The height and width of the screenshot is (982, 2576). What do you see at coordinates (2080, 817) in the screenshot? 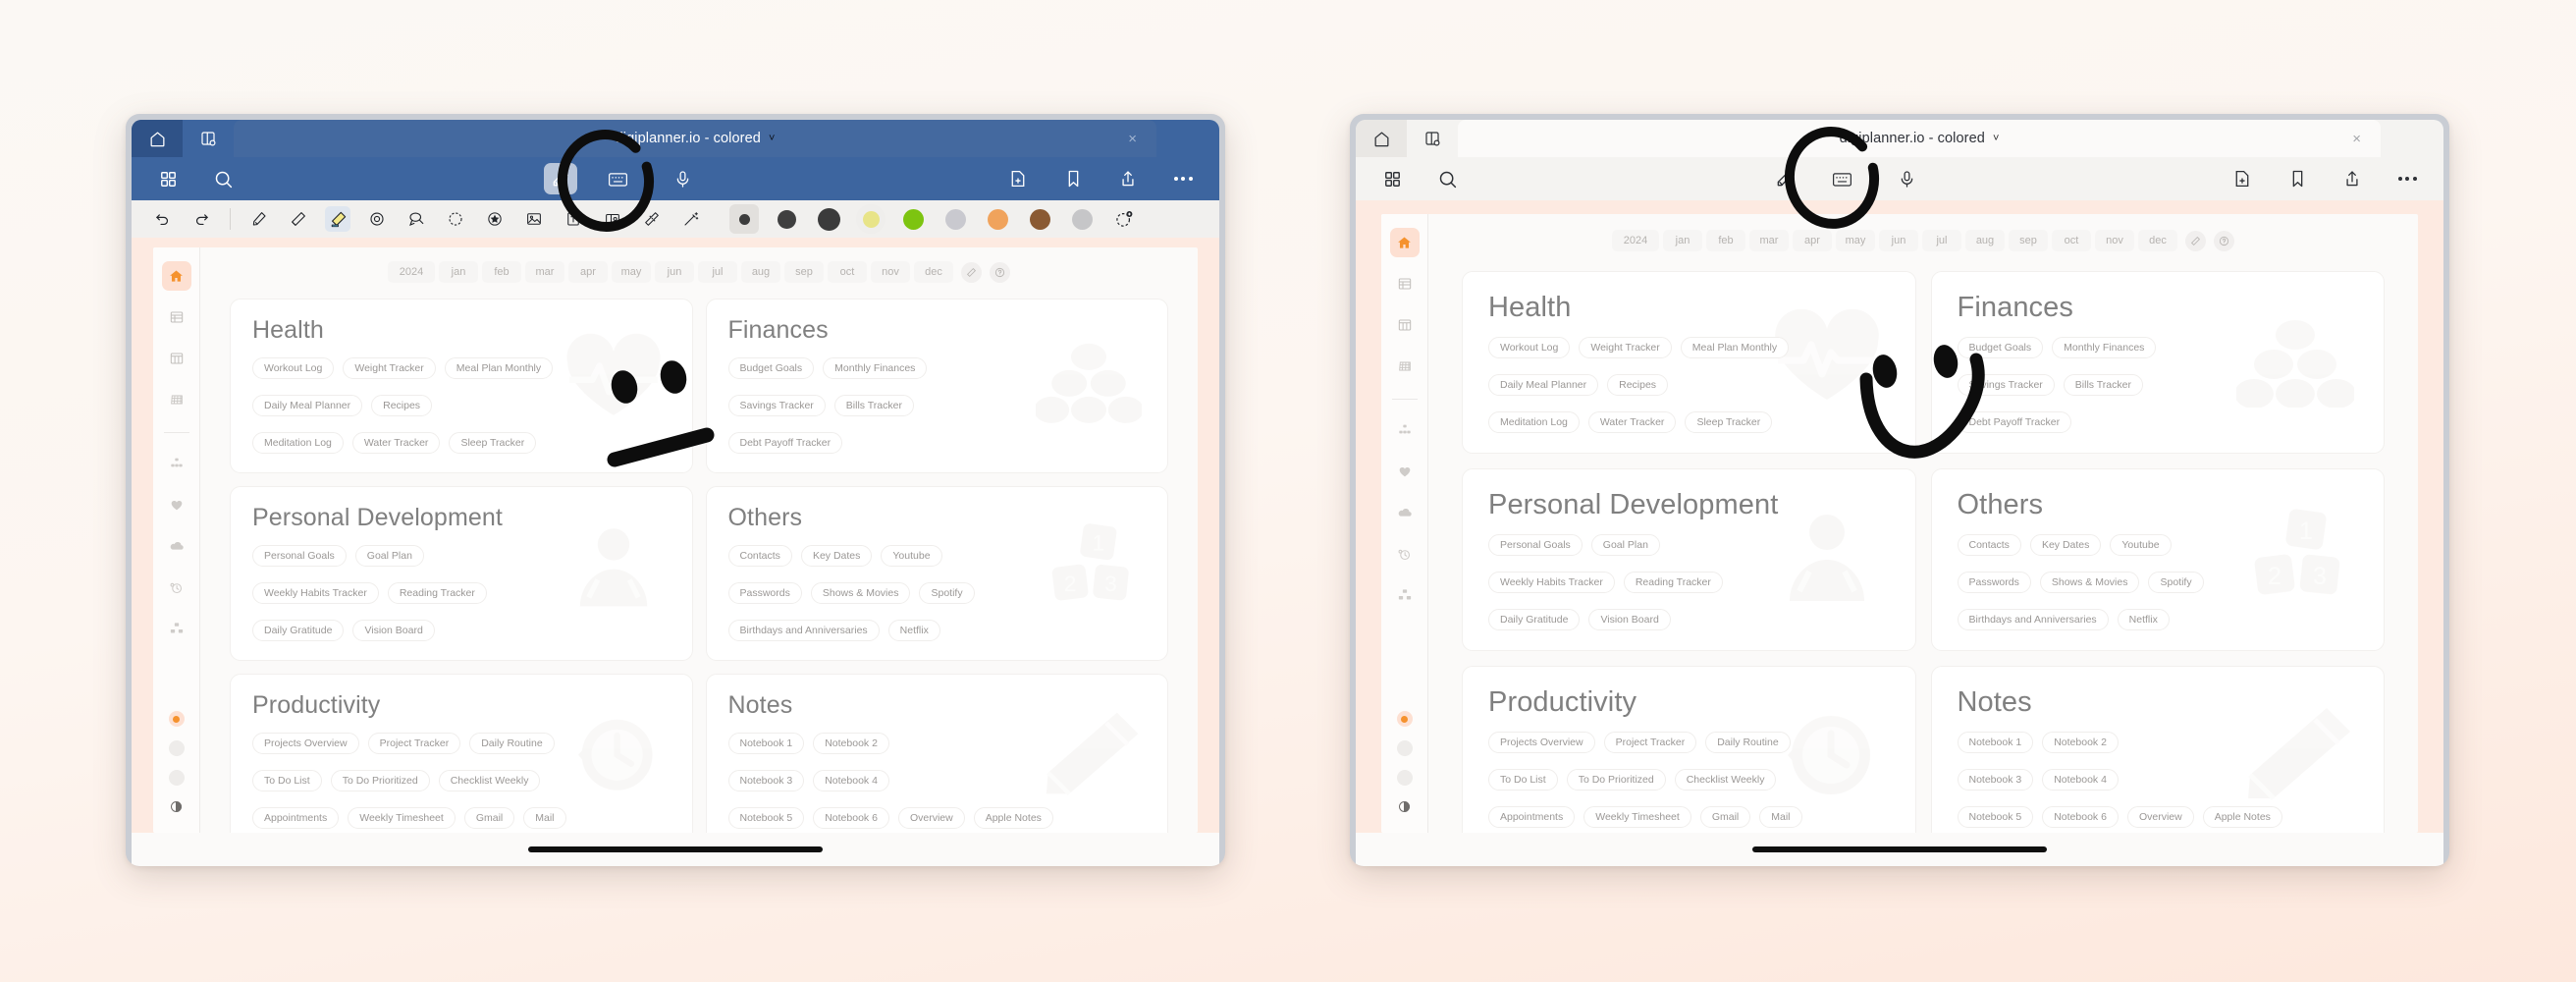
I see `chip: Notebook 6` at bounding box center [2080, 817].